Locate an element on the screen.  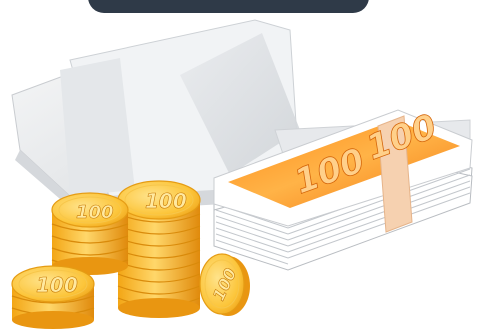
coin-stack-medium: 100 is located at coordinates (90, 233).